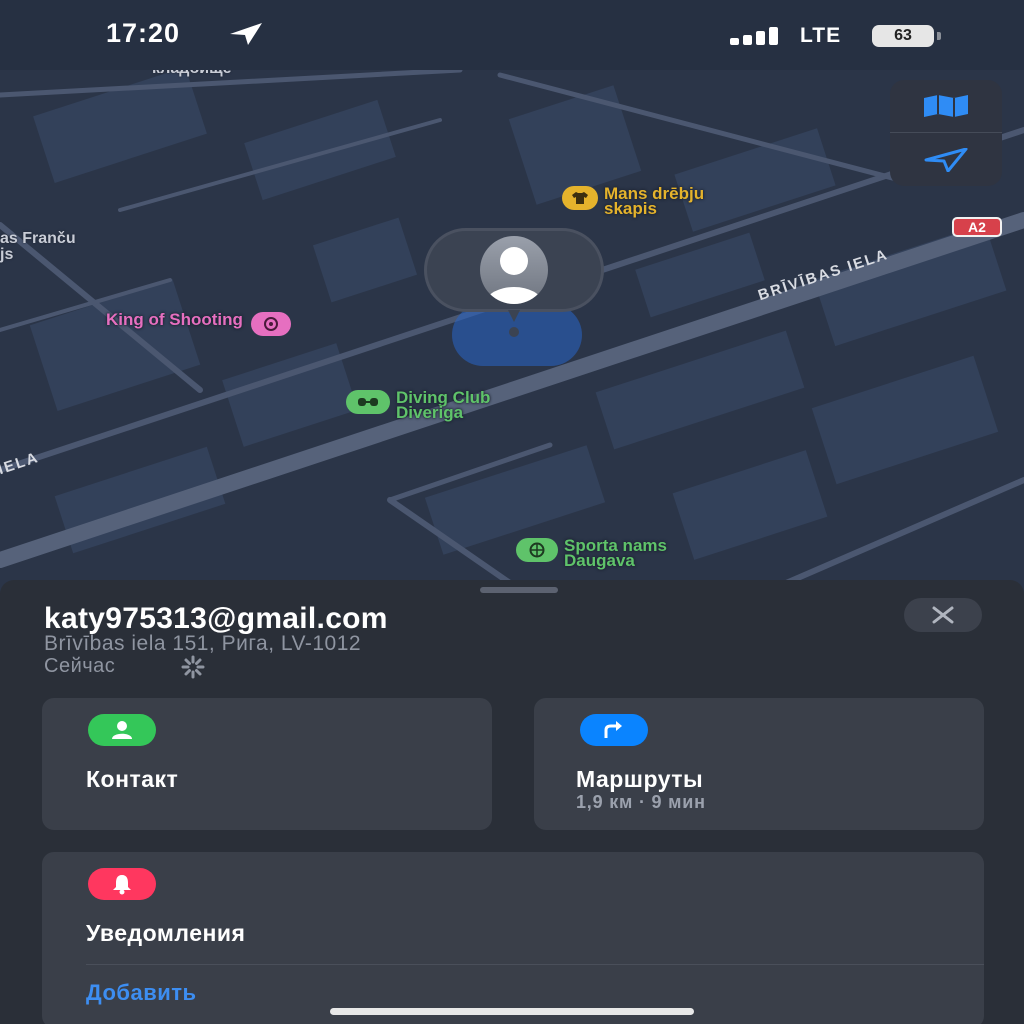 This screenshot has height=1024, width=1024. Describe the element at coordinates (270, 324) in the screenshot. I see `target-icon` at that location.